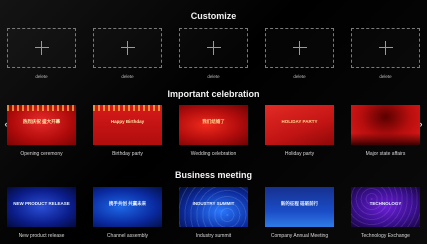  I want to click on template-card-channel-assembly: 携手共创 共赢未来 Channel assembly, so click(127, 213).